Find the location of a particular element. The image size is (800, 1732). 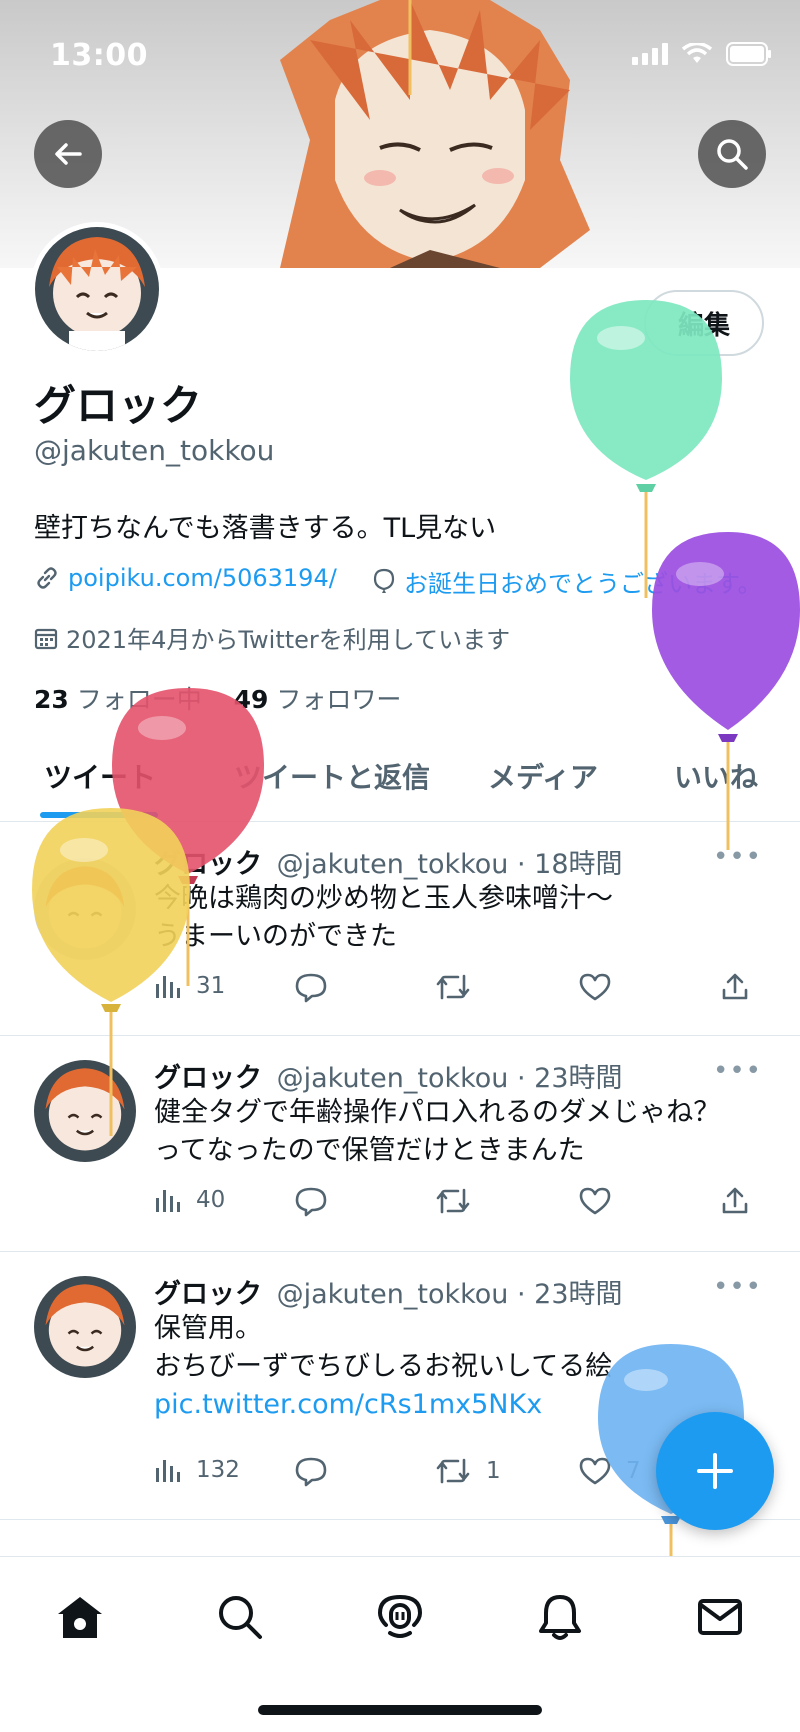

plus-icon is located at coordinates (715, 1471).